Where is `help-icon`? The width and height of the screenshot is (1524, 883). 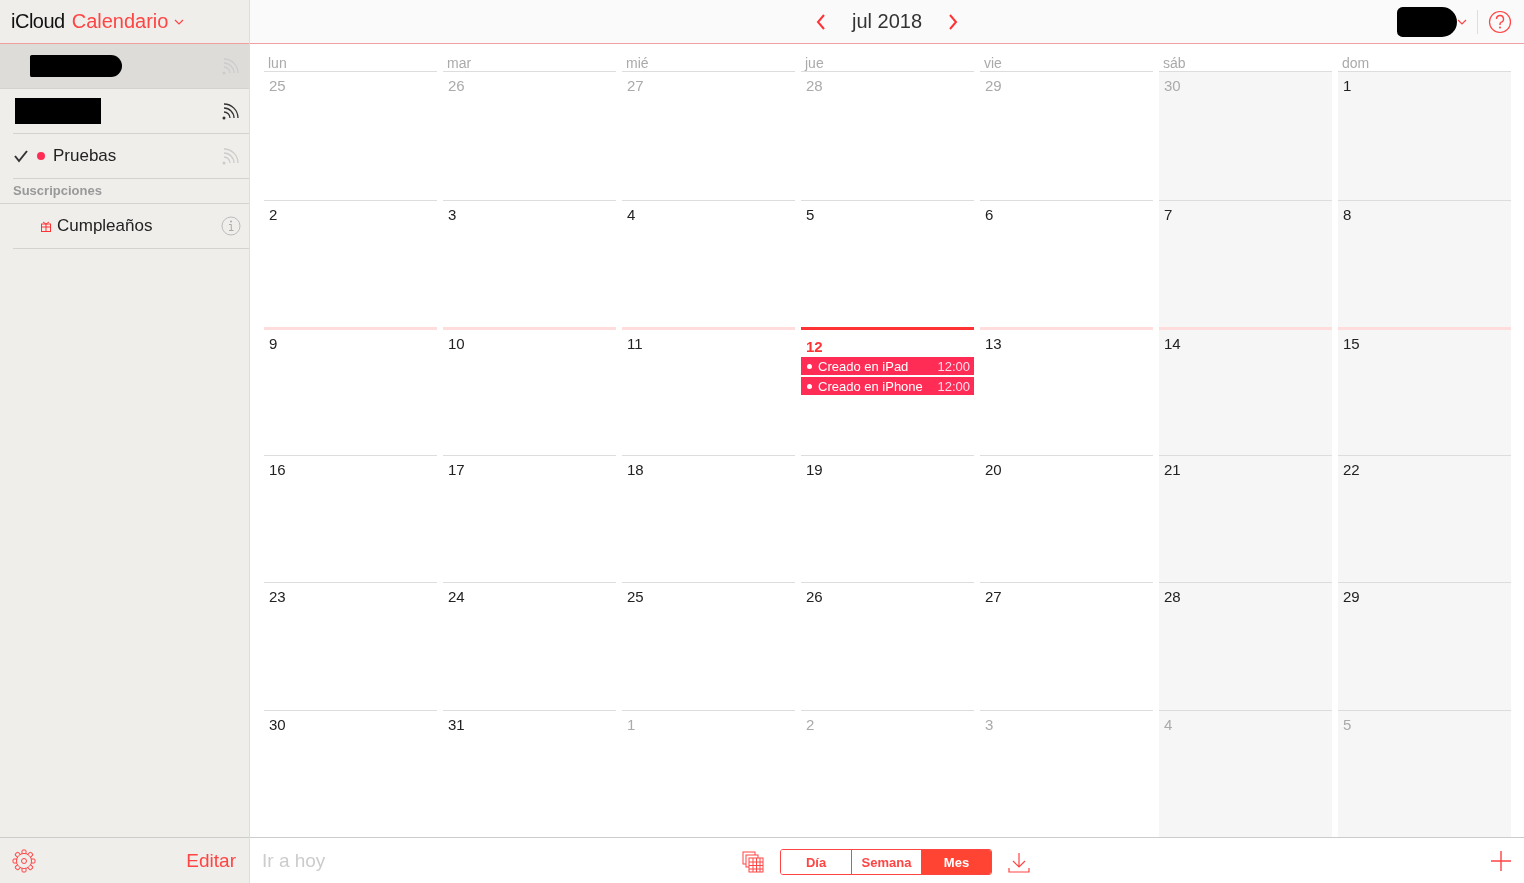 help-icon is located at coordinates (1500, 22).